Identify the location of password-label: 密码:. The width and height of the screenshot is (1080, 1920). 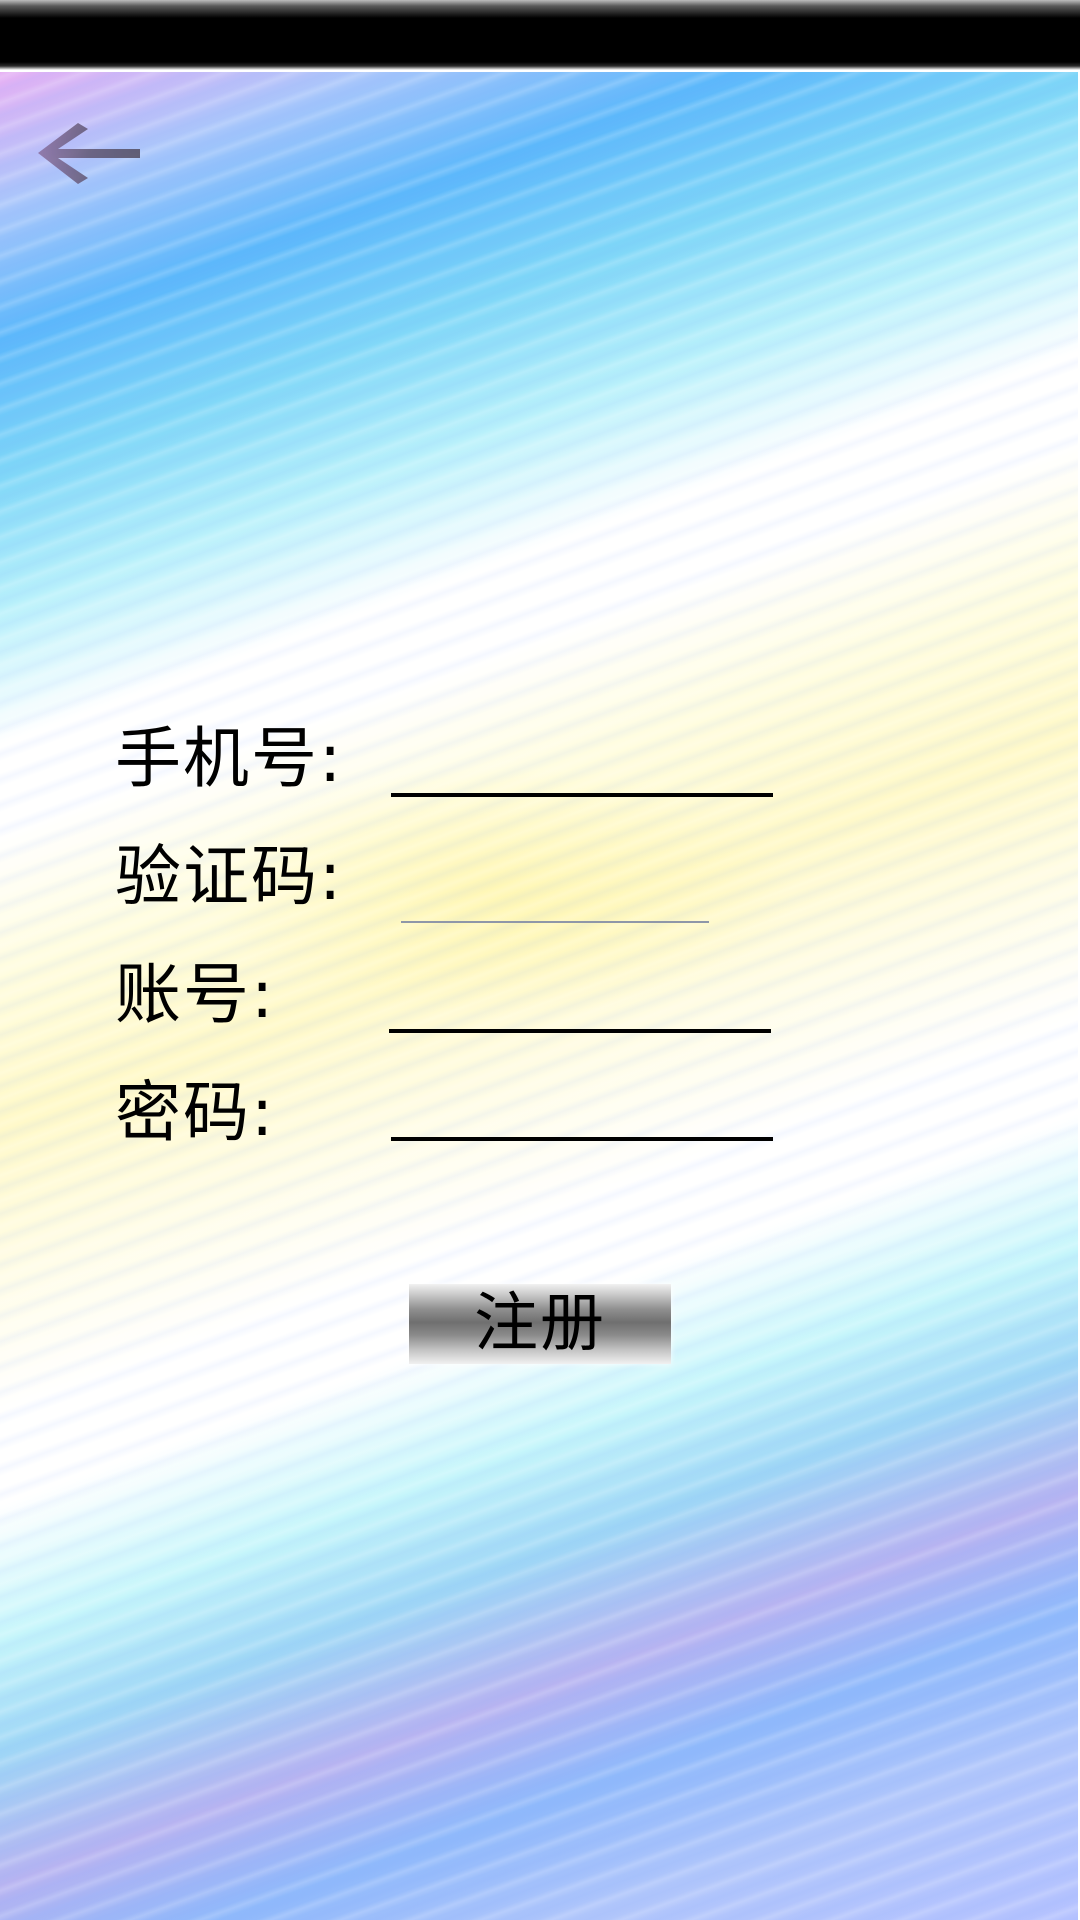
(195, 1112).